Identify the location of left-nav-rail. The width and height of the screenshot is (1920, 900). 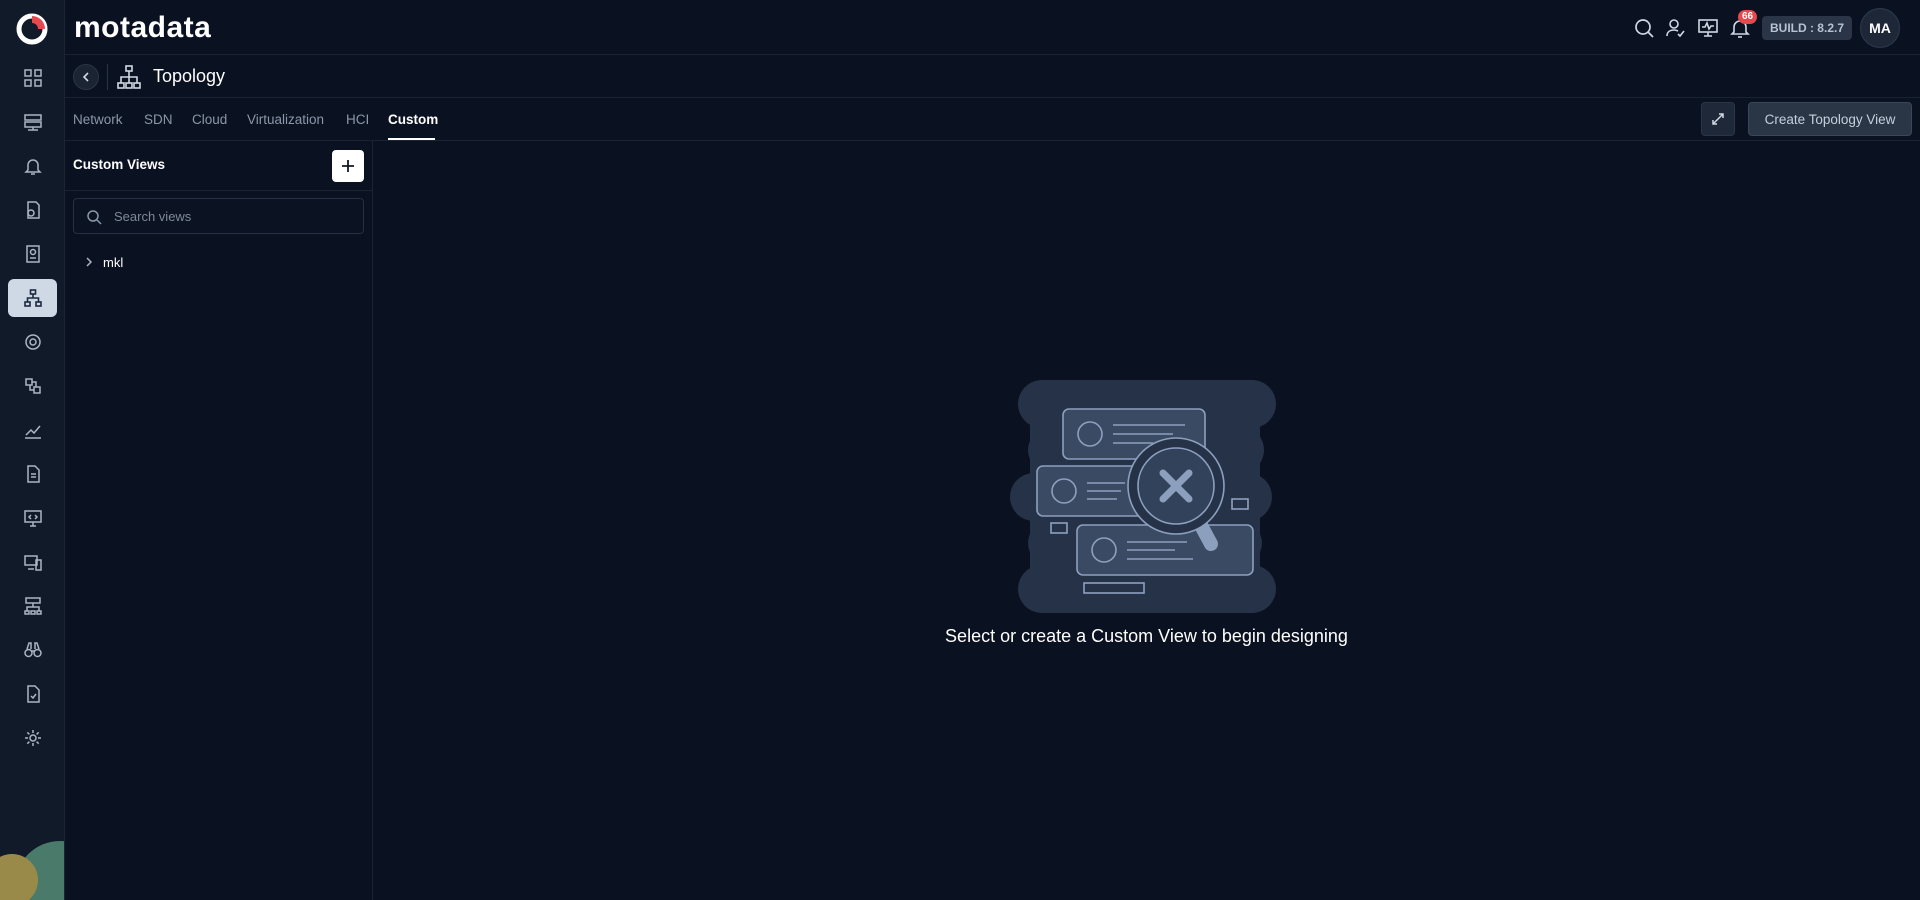
(32, 450).